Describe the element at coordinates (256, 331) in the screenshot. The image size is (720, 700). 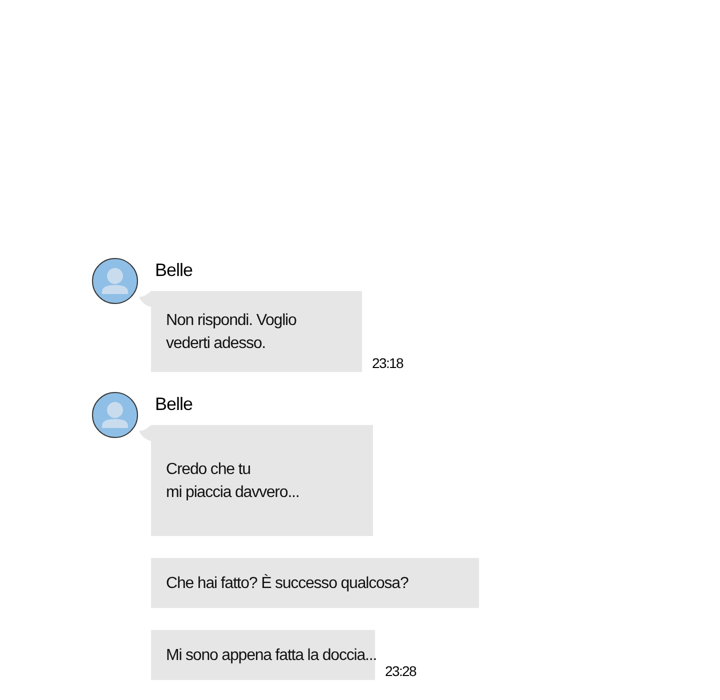
I see `message-bubble: Non rispondi. Voglio vederti adesso.` at that location.